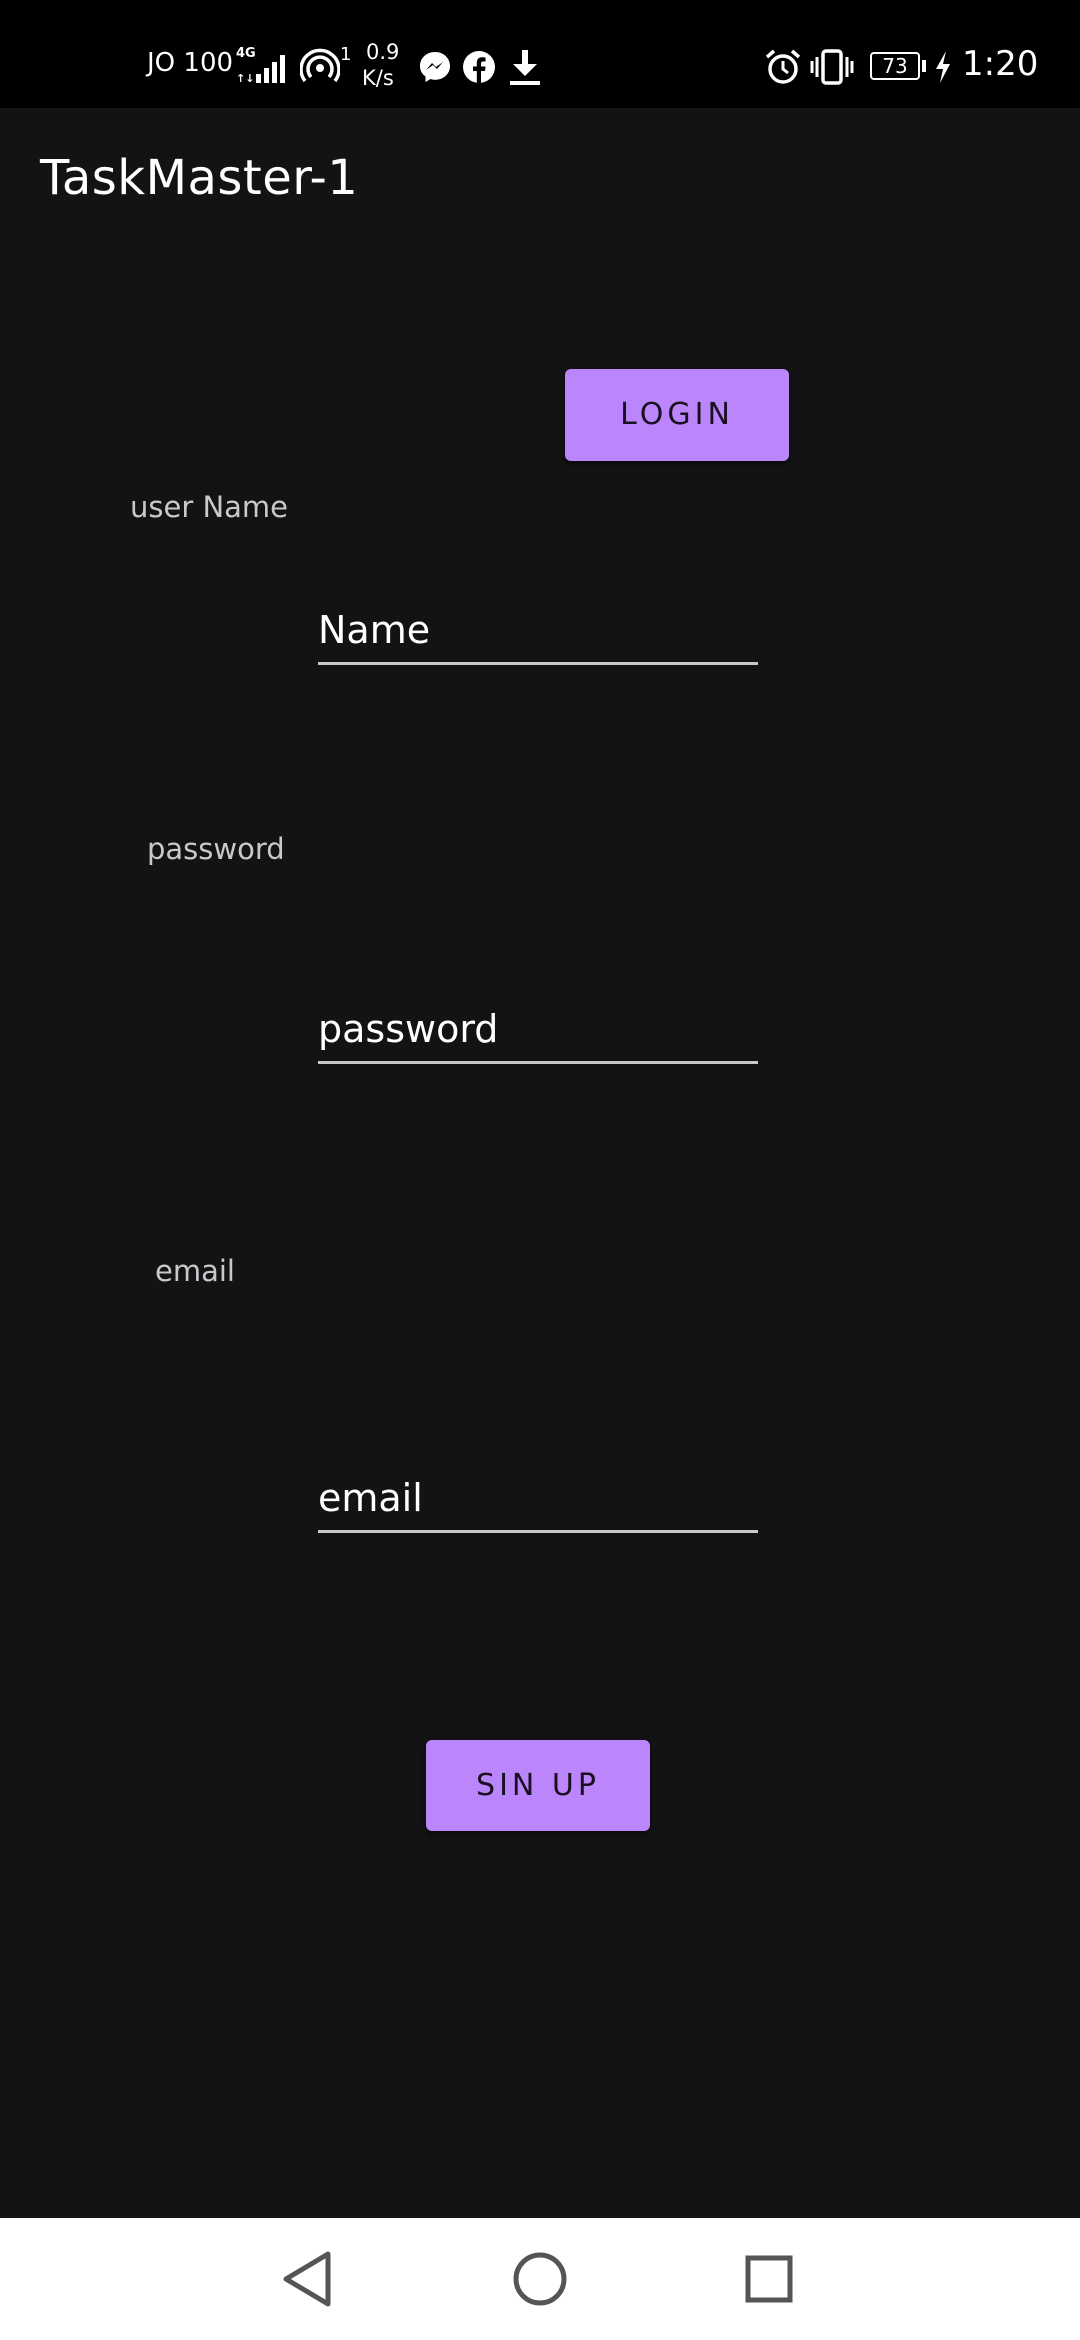 Image resolution: width=1080 pixels, height=2340 pixels. I want to click on email-field, so click(538, 1499).